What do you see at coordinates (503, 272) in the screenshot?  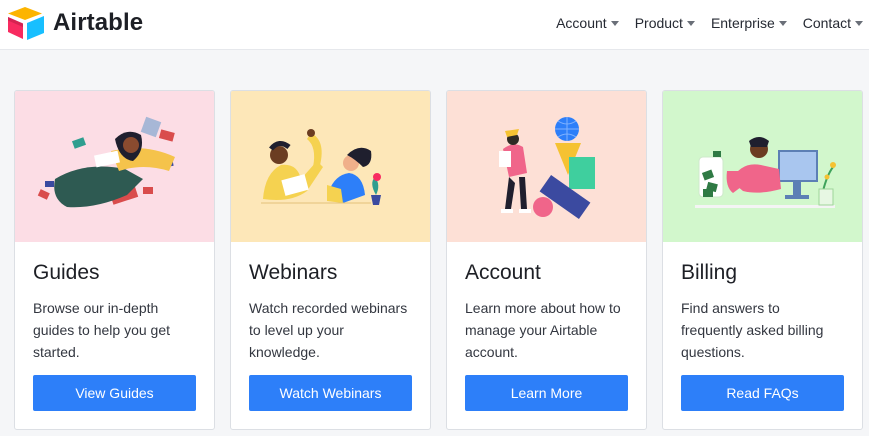 I see `card-title: Account` at bounding box center [503, 272].